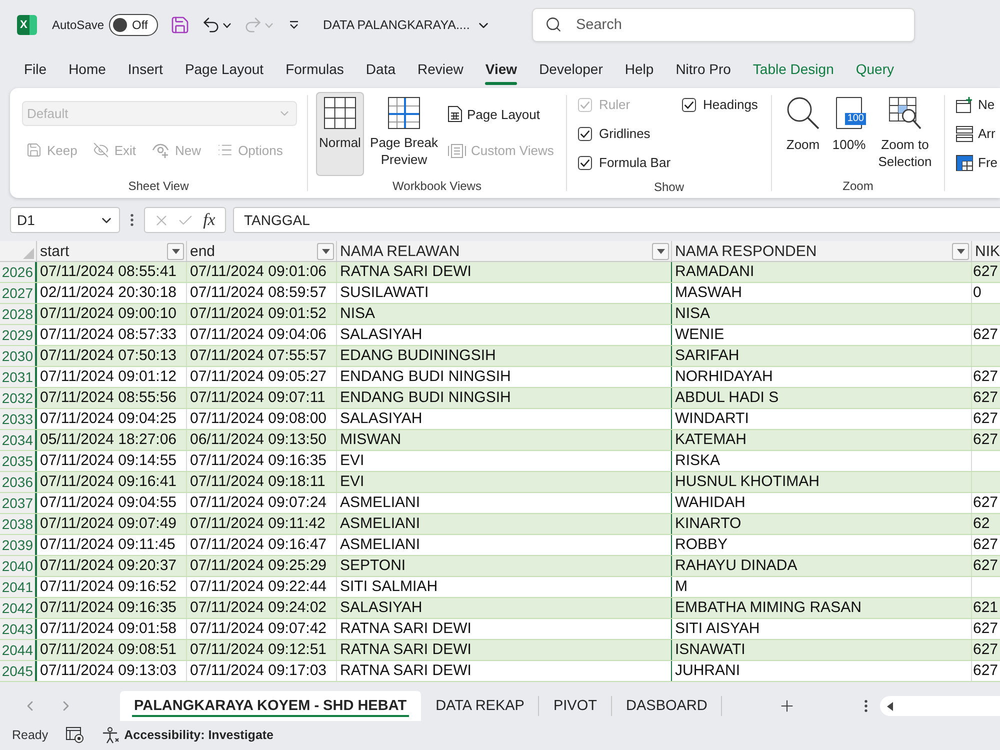  I want to click on row-number: 2035, so click(18, 461).